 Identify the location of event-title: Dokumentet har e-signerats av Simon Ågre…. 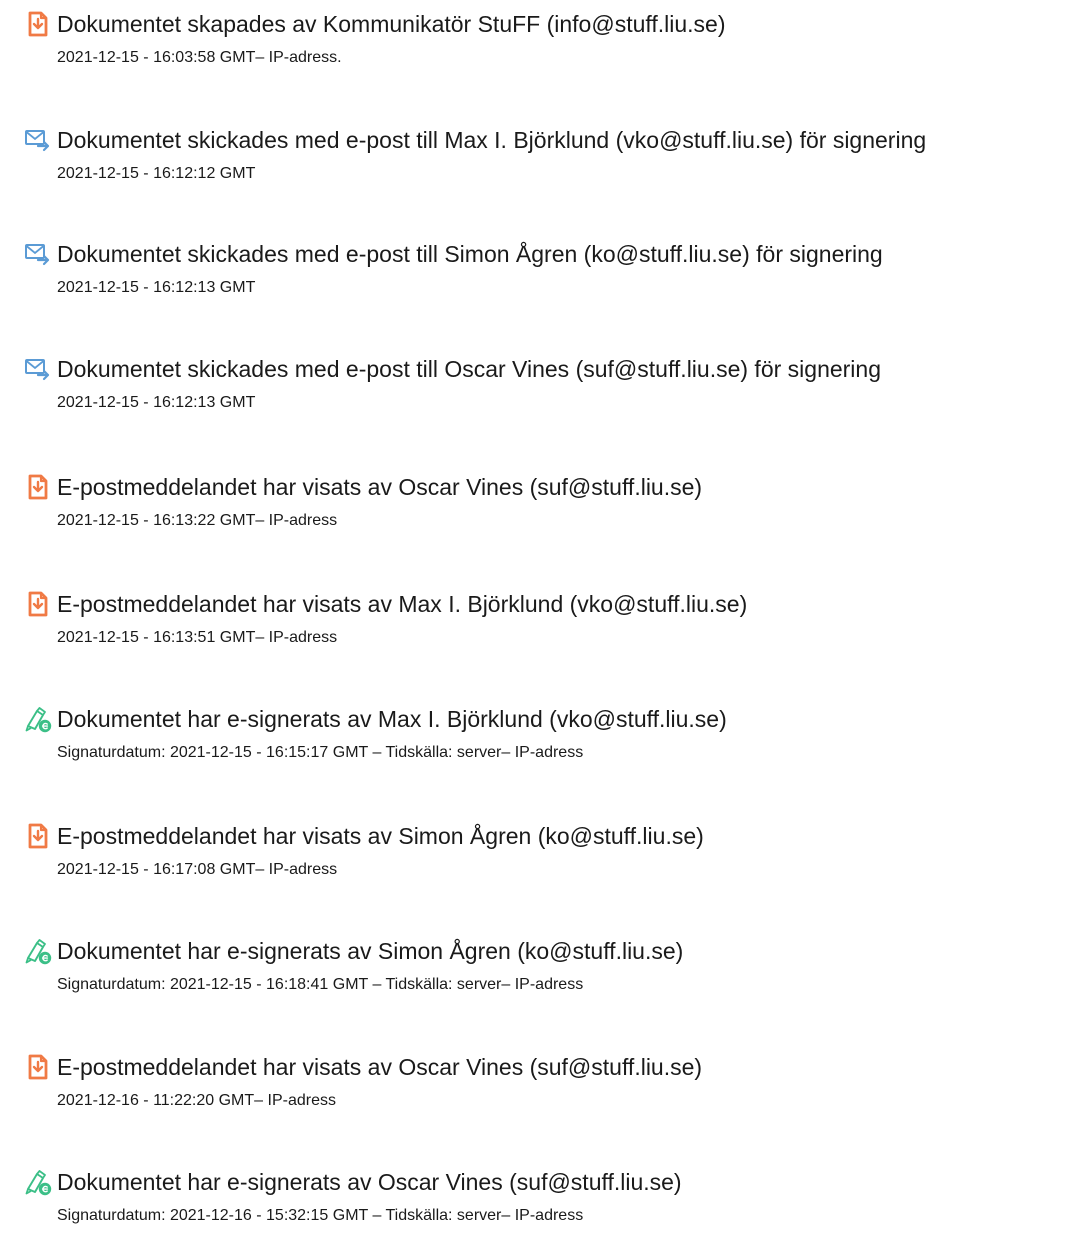
(370, 951).